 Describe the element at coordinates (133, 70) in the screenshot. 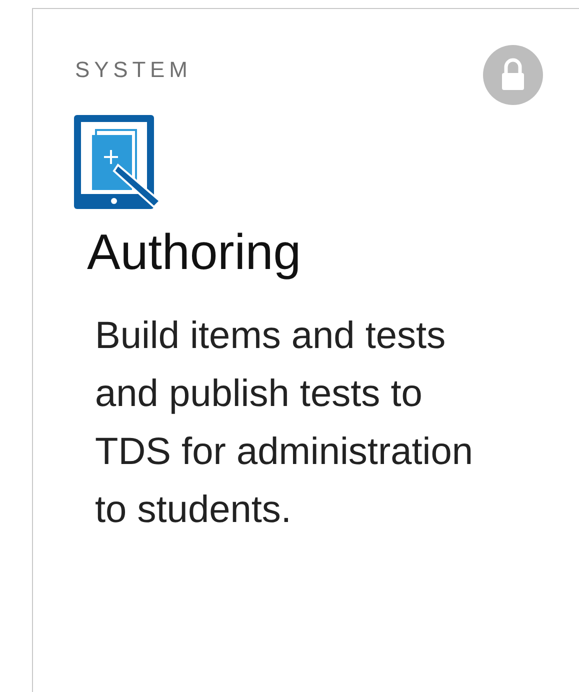

I see `category-label: SYSTEM` at that location.